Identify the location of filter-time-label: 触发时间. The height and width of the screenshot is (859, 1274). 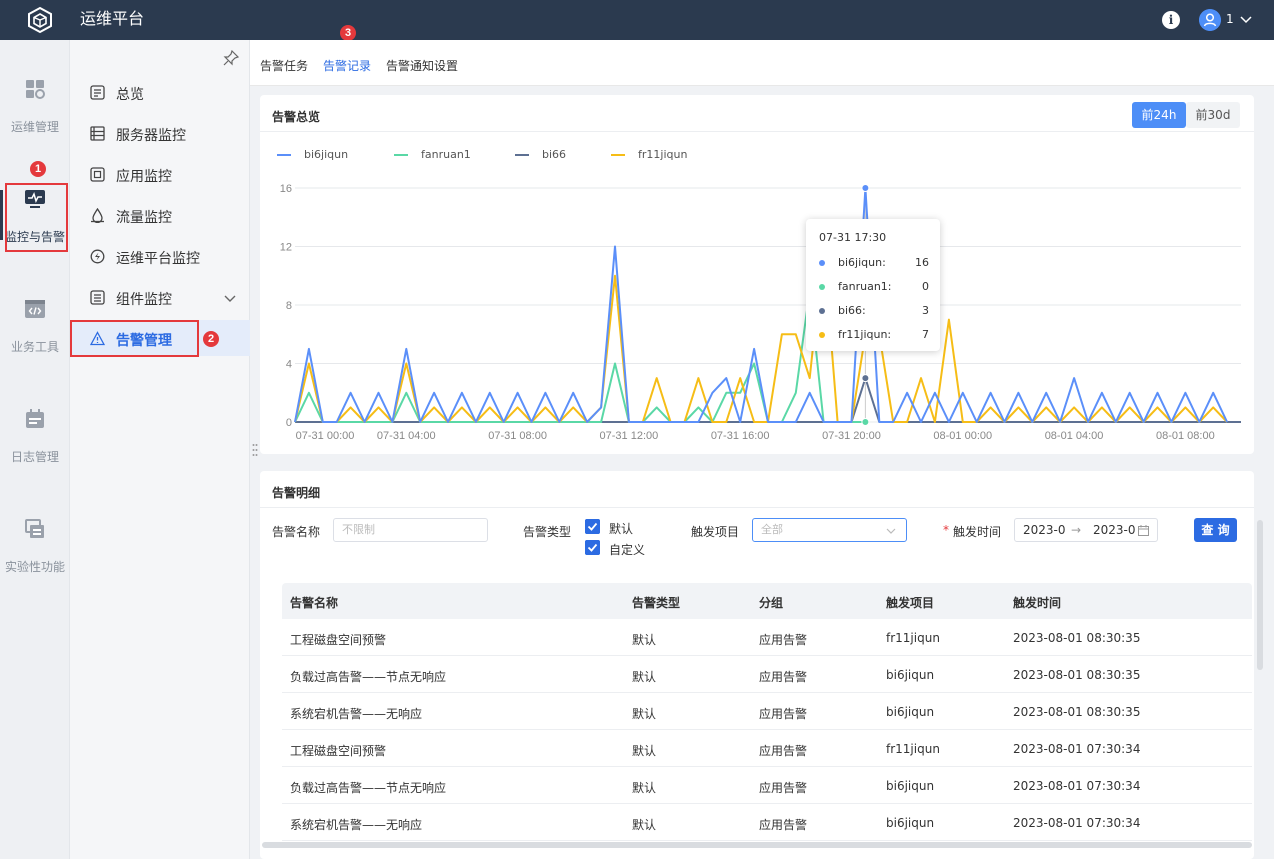
(977, 532).